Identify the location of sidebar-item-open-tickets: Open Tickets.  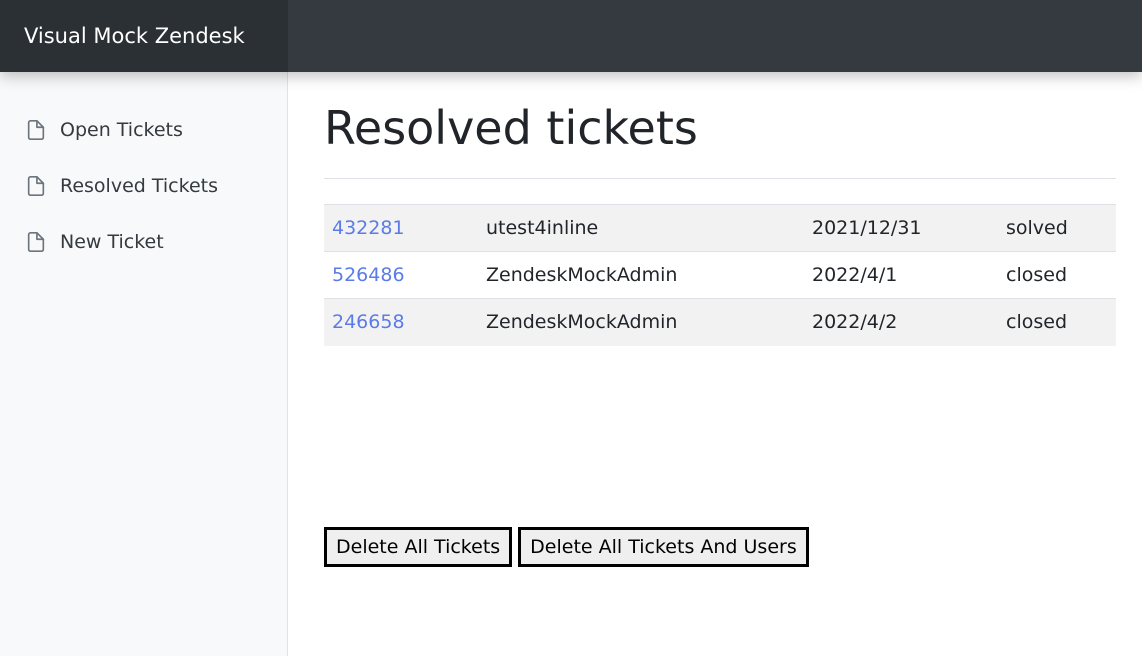
(143, 130).